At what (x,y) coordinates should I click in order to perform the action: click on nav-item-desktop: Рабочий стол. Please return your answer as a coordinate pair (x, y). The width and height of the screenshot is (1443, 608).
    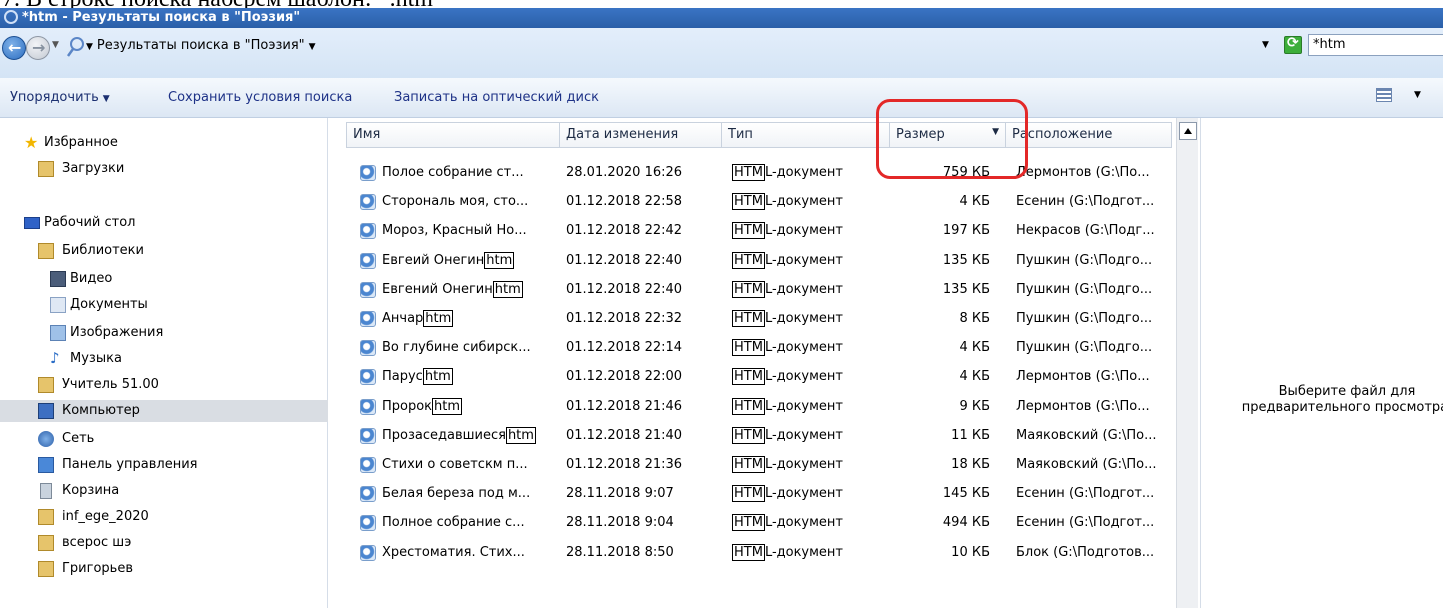
    Looking at the image, I should click on (164, 223).